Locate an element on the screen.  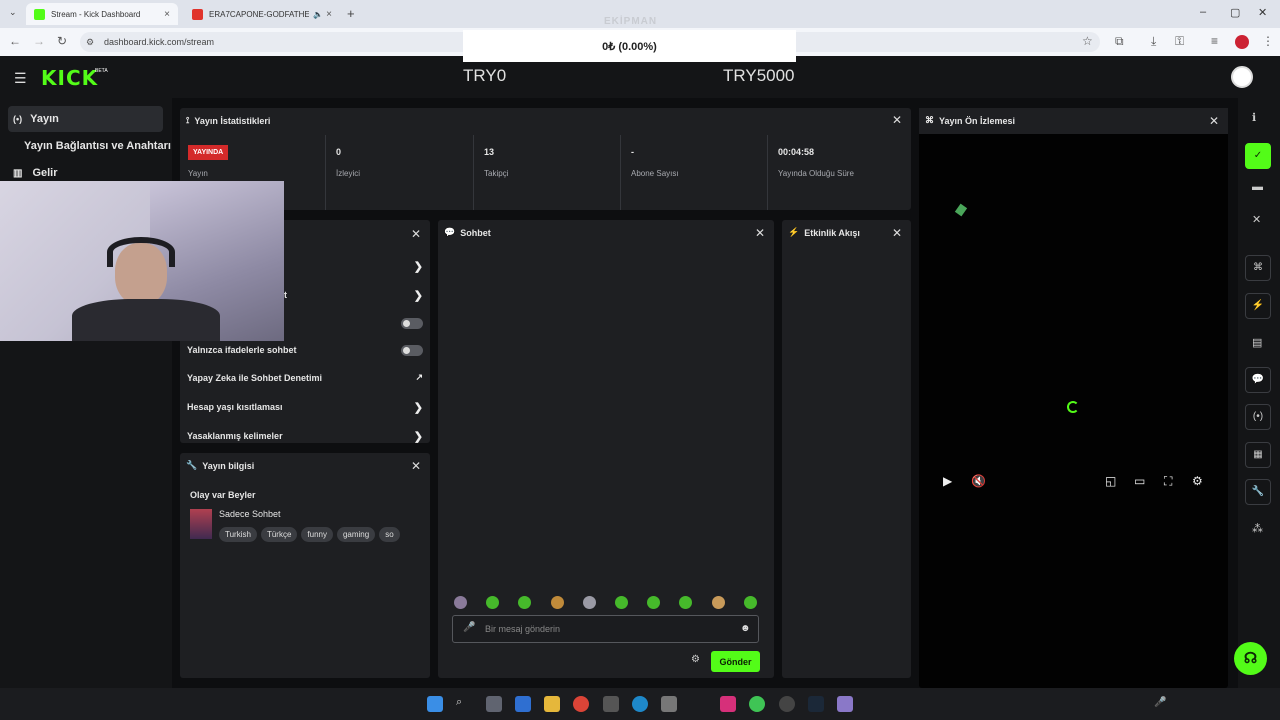
chat-message-input: 🎤 Bir mesaj gönderin ☻ is located at coordinates (605, 629).